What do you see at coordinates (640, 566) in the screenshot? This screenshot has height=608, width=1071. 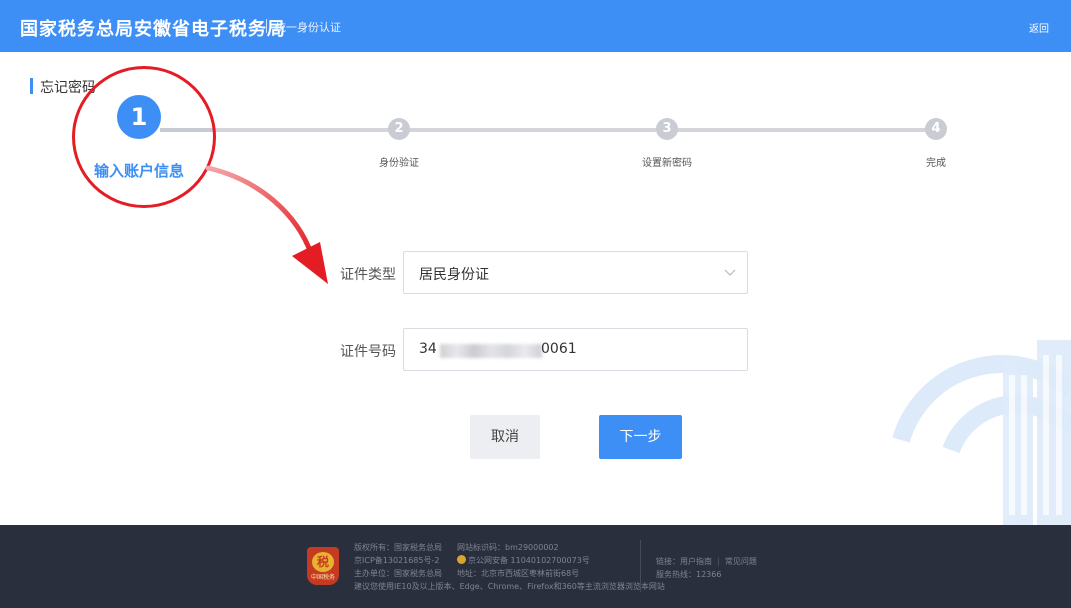 I see `footer-divider` at bounding box center [640, 566].